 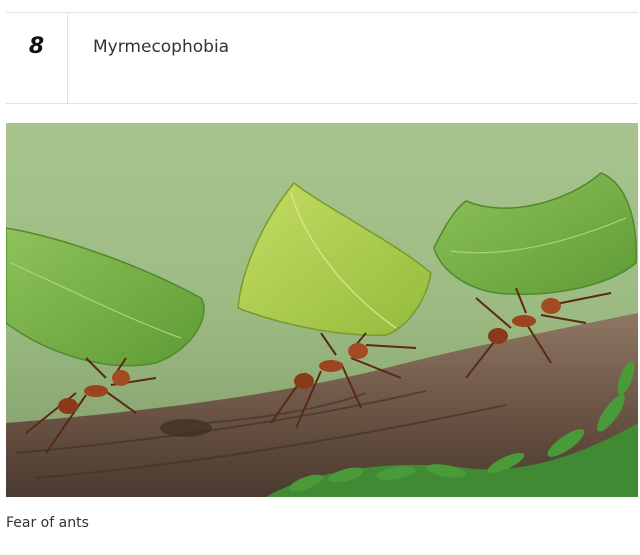 I want to click on item-number-text: 8, so click(x=36, y=46).